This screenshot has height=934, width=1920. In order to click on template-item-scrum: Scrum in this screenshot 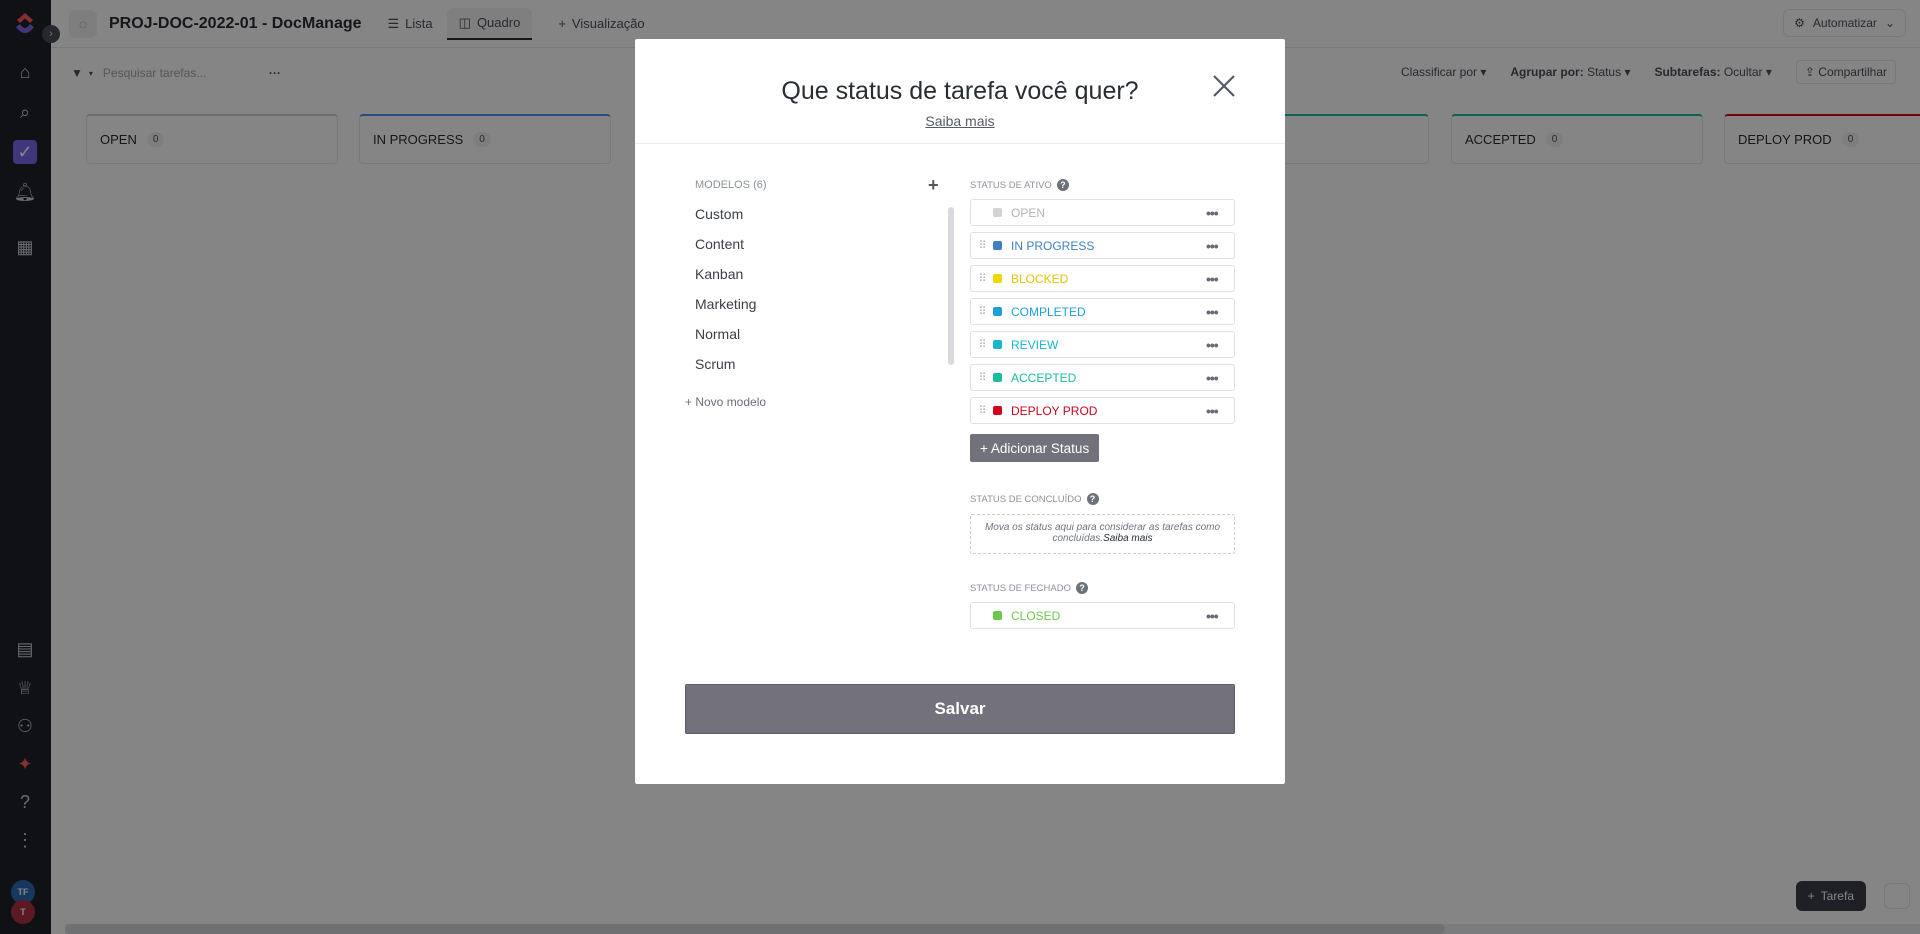, I will do `click(715, 364)`.